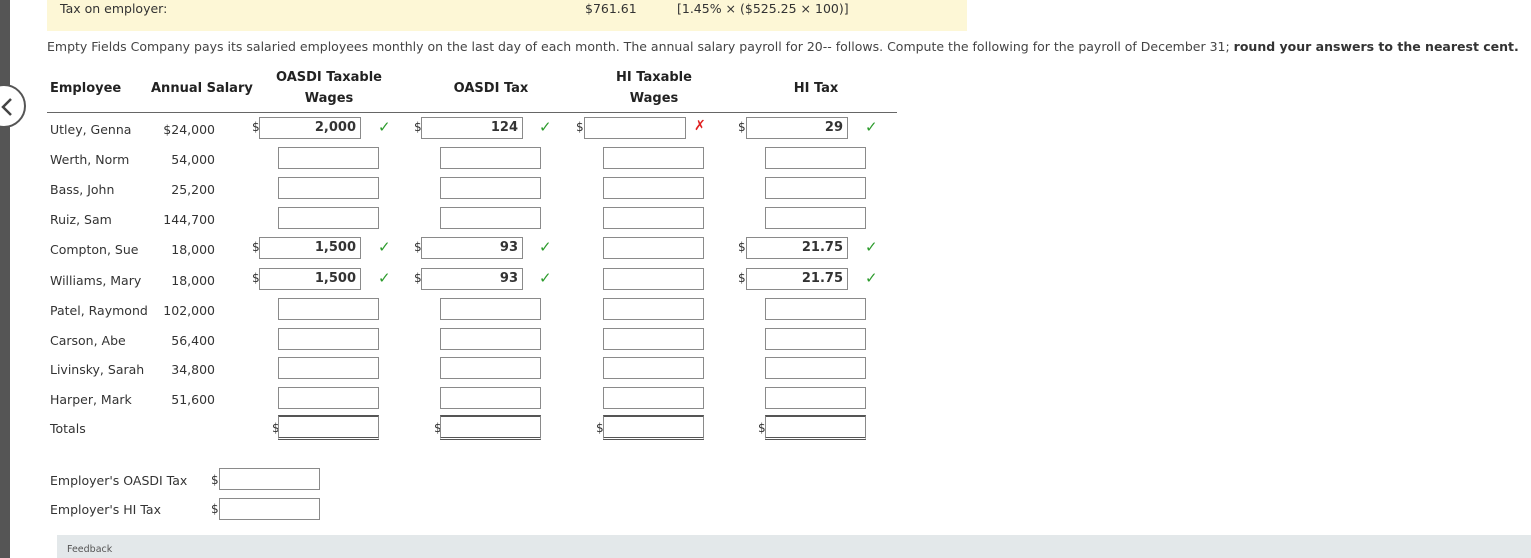  I want to click on annual-salary: 56,400, so click(193, 340).